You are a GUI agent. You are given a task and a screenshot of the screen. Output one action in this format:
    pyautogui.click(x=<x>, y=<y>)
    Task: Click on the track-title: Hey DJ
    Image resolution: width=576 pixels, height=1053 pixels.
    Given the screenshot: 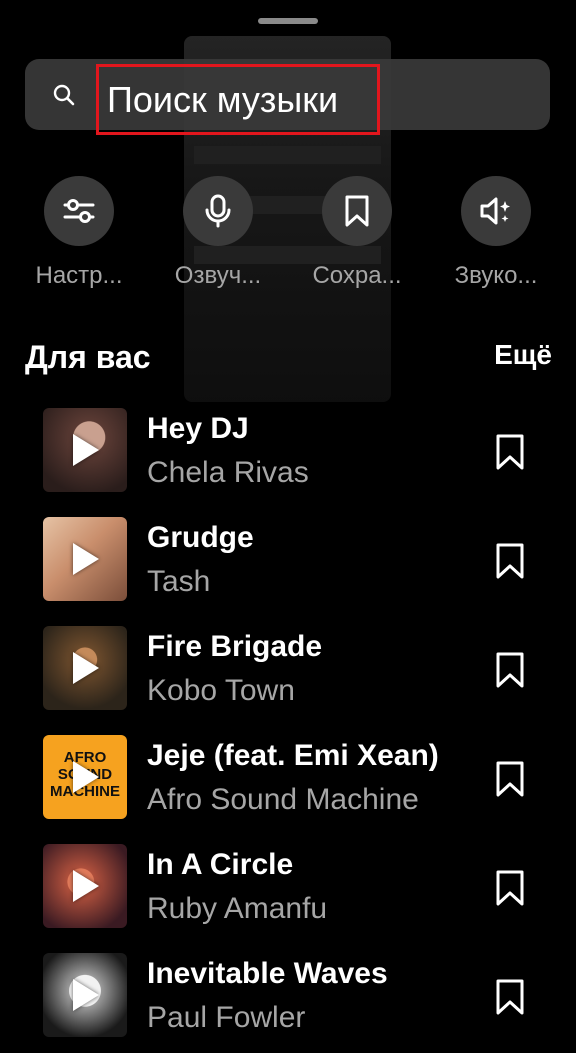 What is the action you would take?
    pyautogui.click(x=198, y=428)
    